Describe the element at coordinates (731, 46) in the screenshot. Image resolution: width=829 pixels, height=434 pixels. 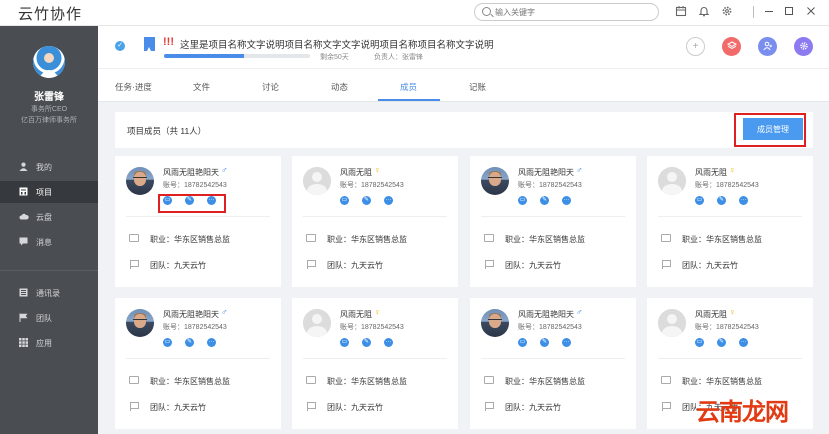
I see `layers-icon` at that location.